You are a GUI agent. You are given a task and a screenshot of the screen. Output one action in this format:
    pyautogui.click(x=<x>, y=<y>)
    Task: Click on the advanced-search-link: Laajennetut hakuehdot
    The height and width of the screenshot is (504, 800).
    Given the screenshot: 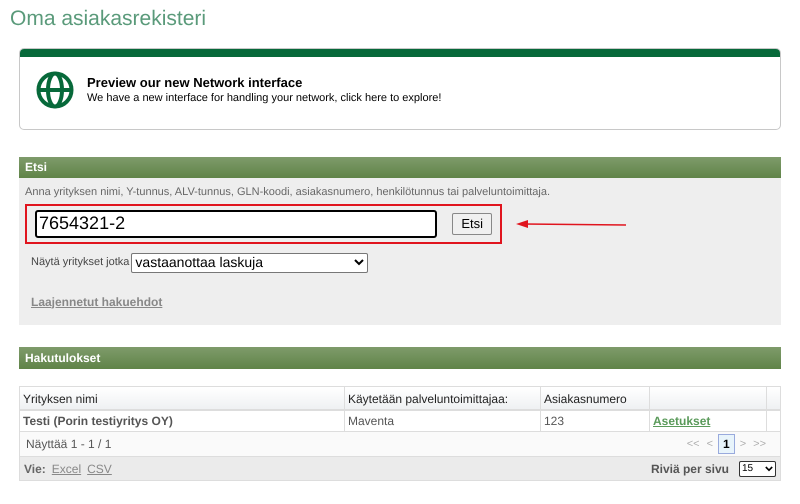 What is the action you would take?
    pyautogui.click(x=96, y=301)
    